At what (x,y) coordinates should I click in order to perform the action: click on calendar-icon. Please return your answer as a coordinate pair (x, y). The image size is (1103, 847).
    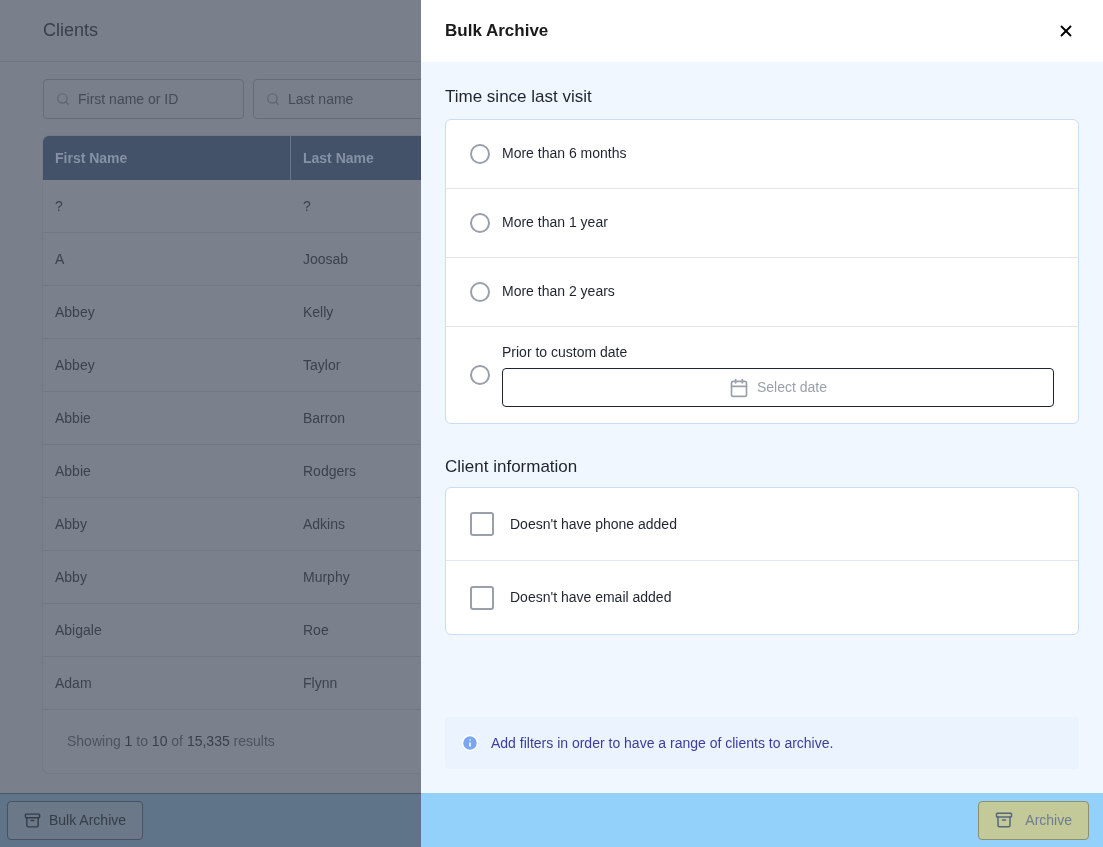
    Looking at the image, I should click on (738, 387).